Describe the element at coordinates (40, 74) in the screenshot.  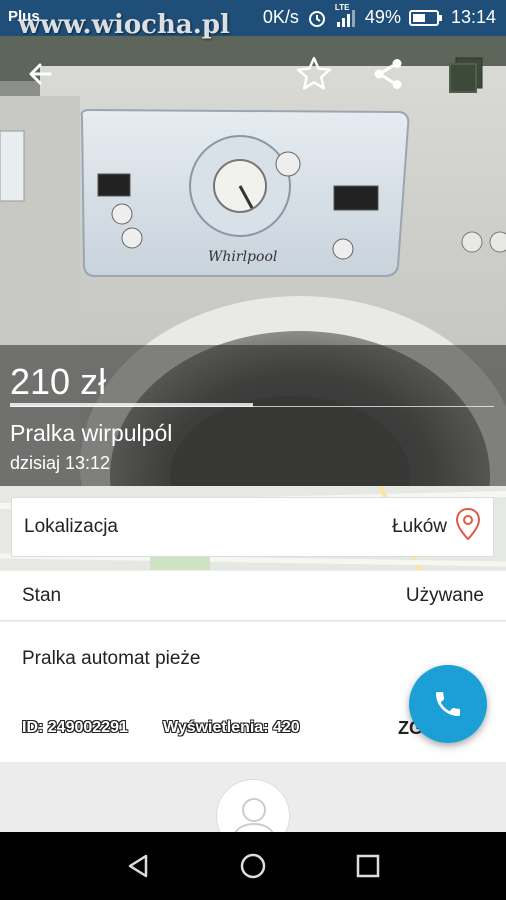
I see `arrow-back-icon` at that location.